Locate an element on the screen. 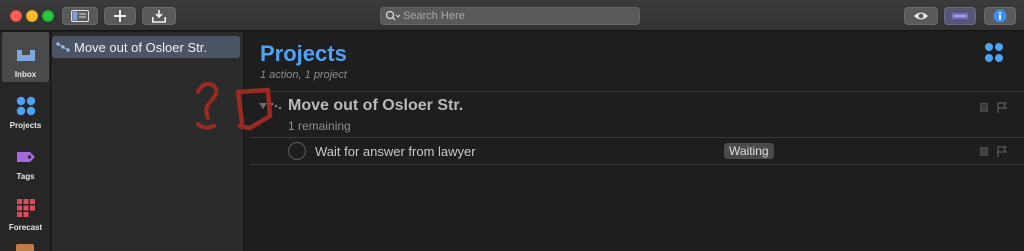 This screenshot has width=1024, height=251. rail-item-inbox: Inbox is located at coordinates (25, 57).